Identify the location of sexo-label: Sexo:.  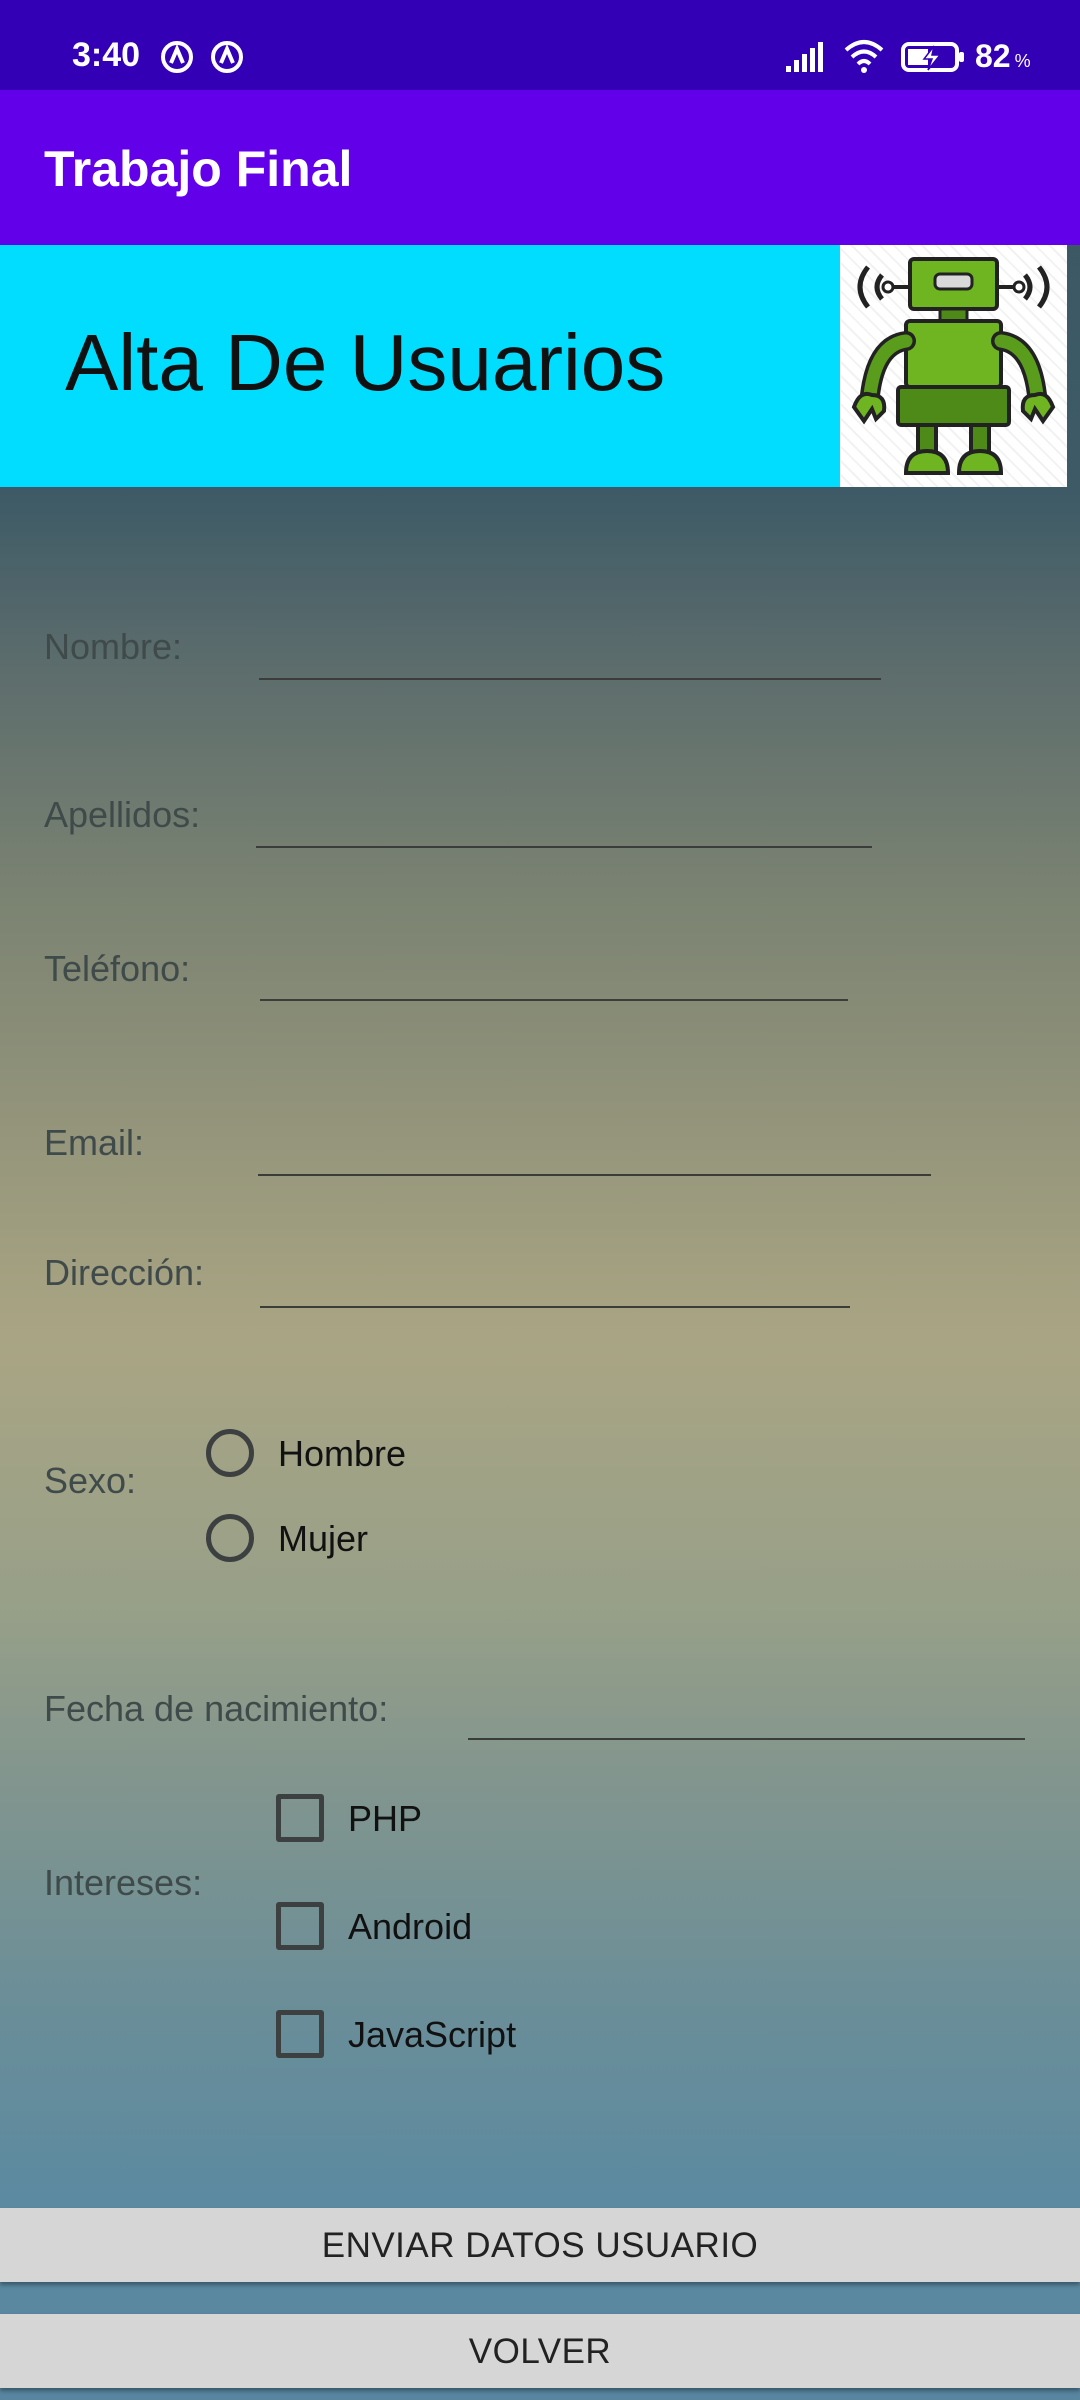
(90, 1480).